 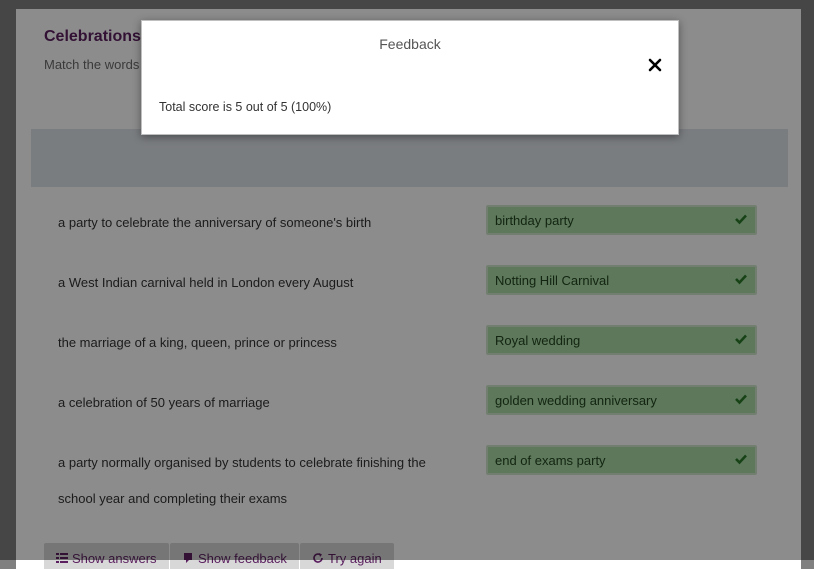 What do you see at coordinates (655, 65) in the screenshot?
I see `close-icon` at bounding box center [655, 65].